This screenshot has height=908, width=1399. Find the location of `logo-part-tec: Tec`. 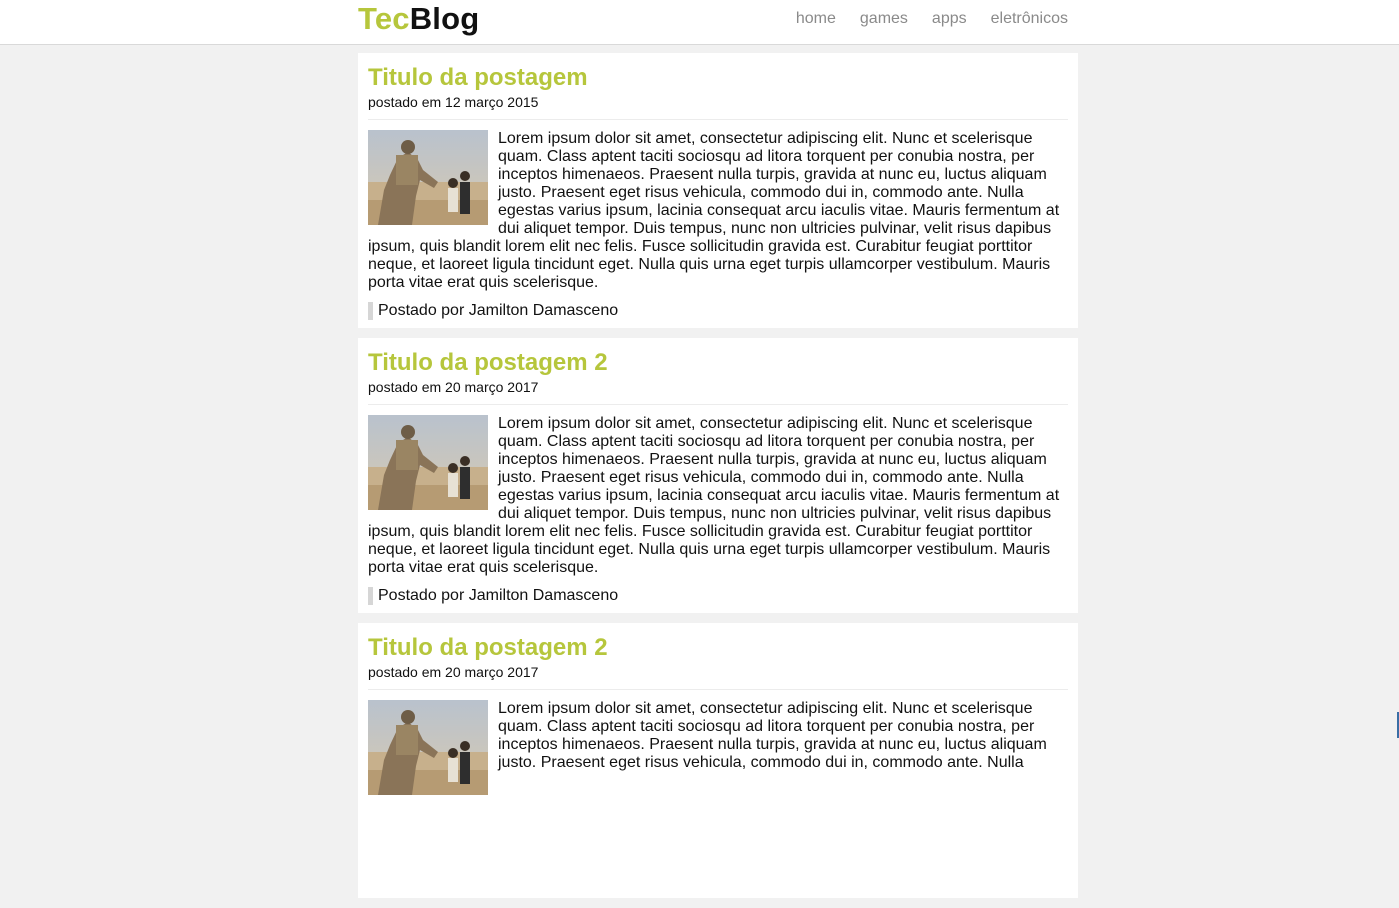

logo-part-tec: Tec is located at coordinates (384, 18).